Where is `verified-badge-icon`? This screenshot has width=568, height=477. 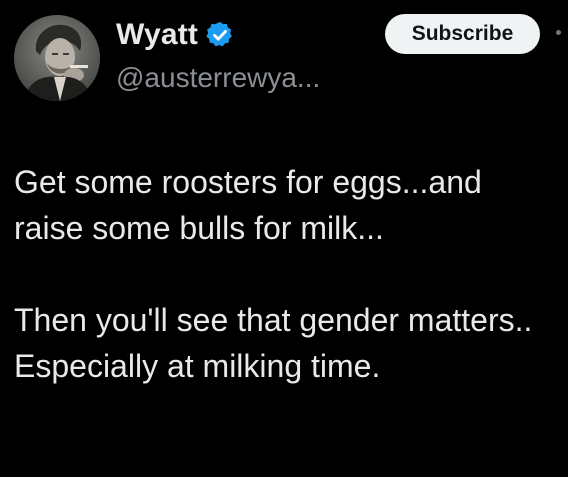 verified-badge-icon is located at coordinates (220, 35).